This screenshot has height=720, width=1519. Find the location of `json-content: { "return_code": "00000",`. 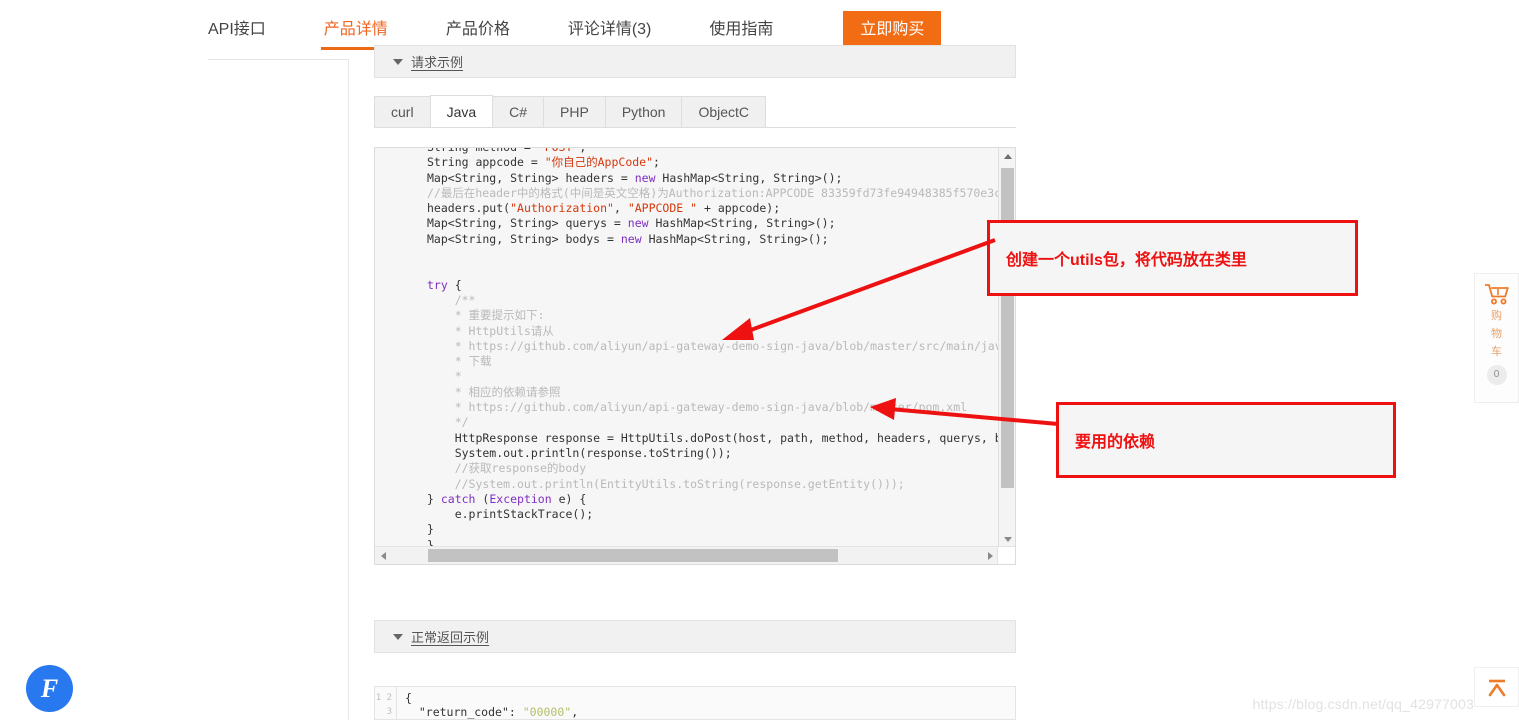

json-content: { "return_code": "00000", is located at coordinates (491, 705).